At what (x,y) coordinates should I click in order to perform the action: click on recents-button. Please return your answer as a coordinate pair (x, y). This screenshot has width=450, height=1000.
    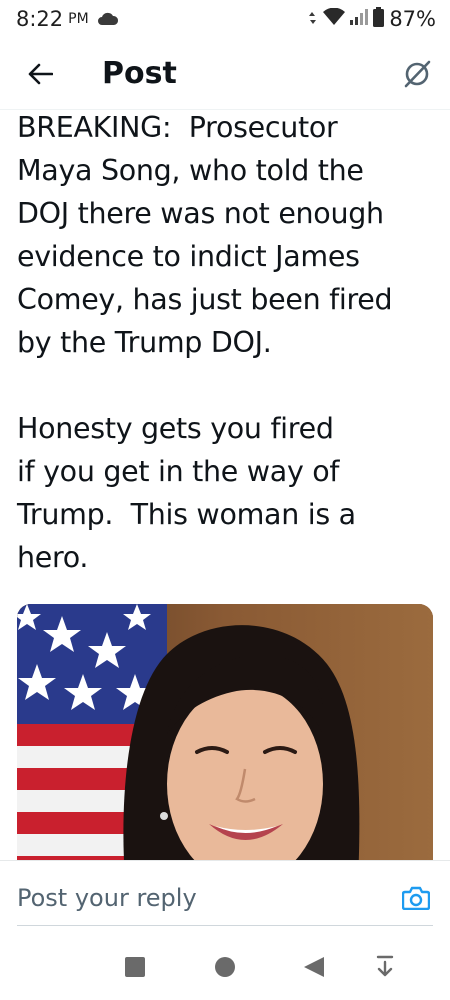
    Looking at the image, I should click on (135, 967).